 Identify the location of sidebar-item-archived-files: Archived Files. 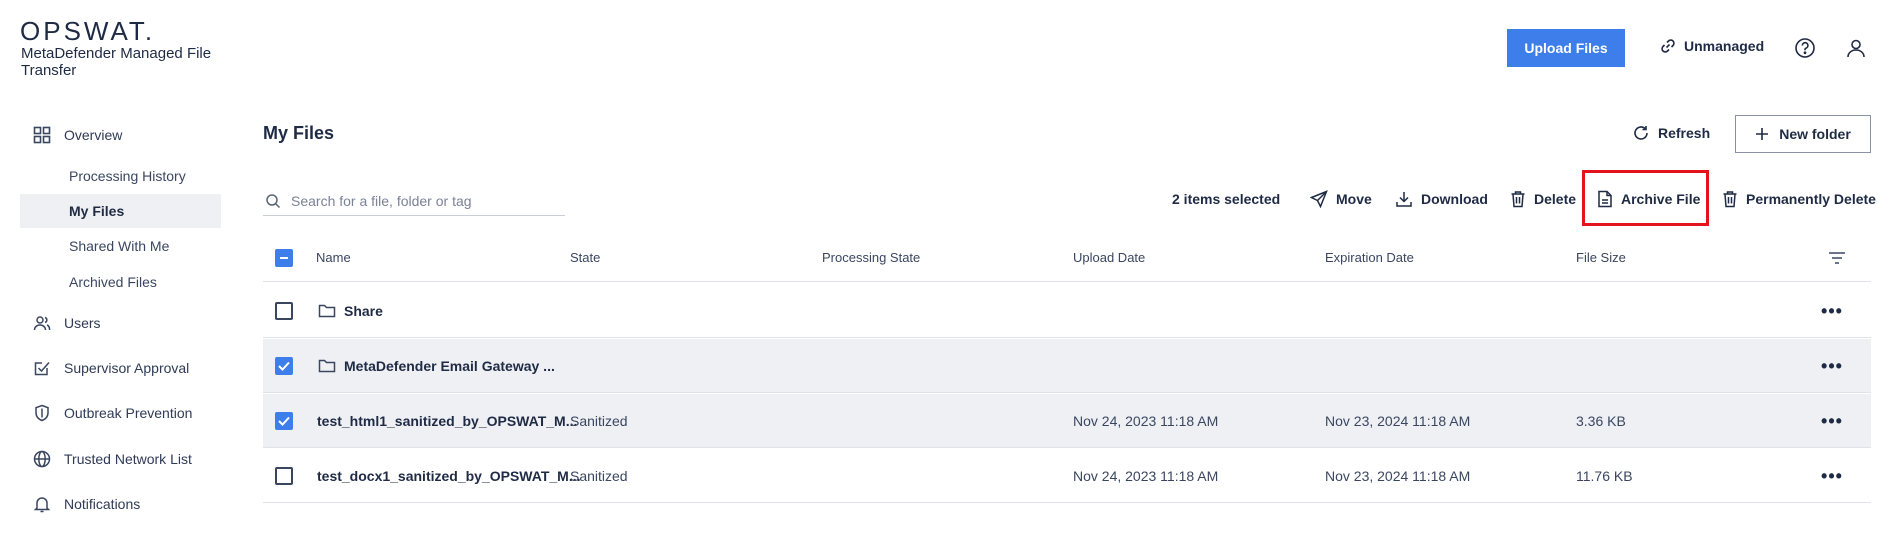
(120, 282).